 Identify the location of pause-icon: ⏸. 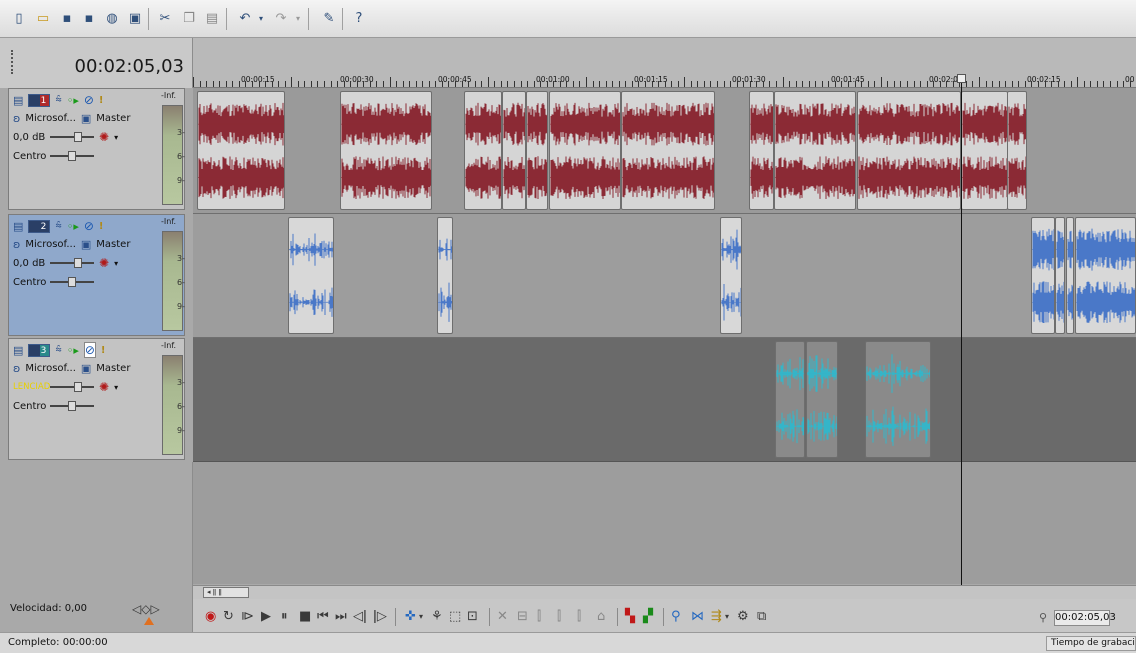
(284, 616).